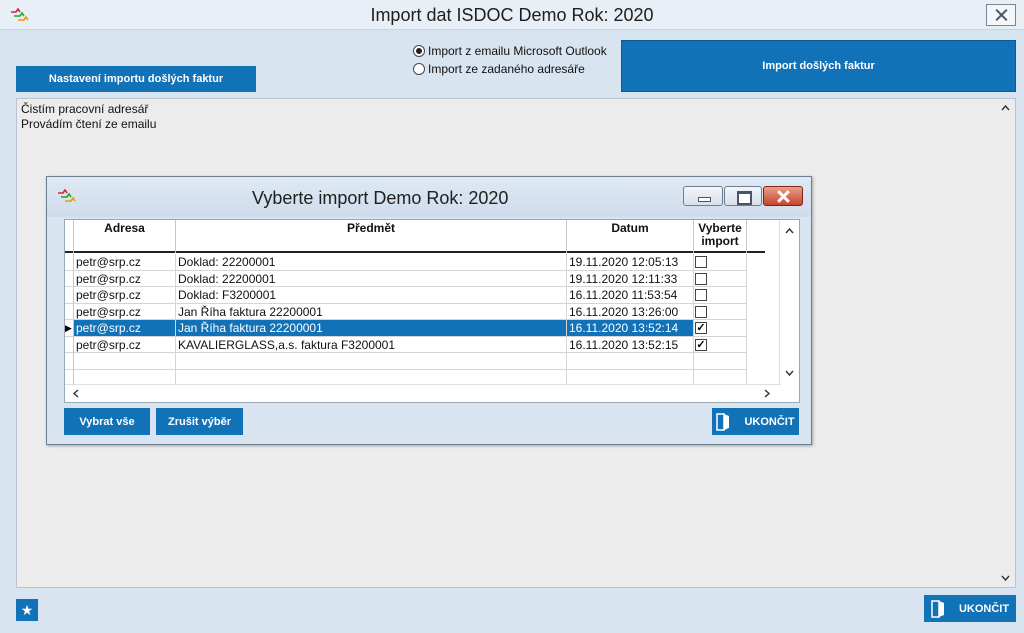  I want to click on log-scrollbar, so click(1006, 343).